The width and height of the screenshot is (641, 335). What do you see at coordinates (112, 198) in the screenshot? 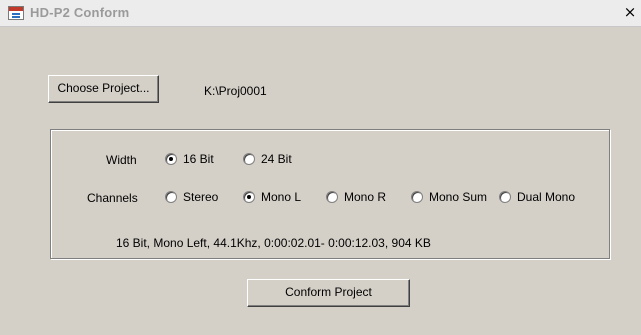
I see `channels-label: Channels` at bounding box center [112, 198].